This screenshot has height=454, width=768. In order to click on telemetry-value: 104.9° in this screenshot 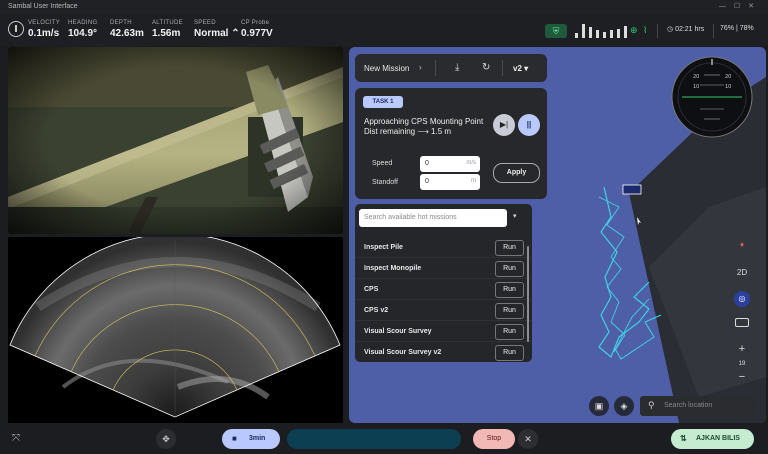, I will do `click(83, 33)`.